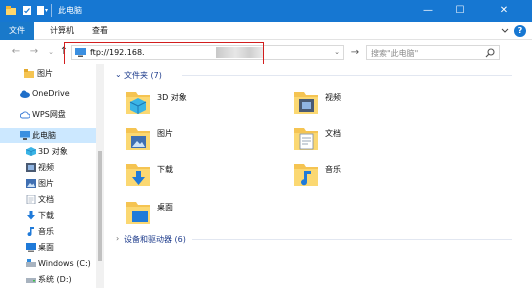 The image size is (532, 288). I want to click on navigation-bar: ← → ⌄ ↑ ftp://192.168. ⌄ → 搜索"此电脑", so click(266, 52).